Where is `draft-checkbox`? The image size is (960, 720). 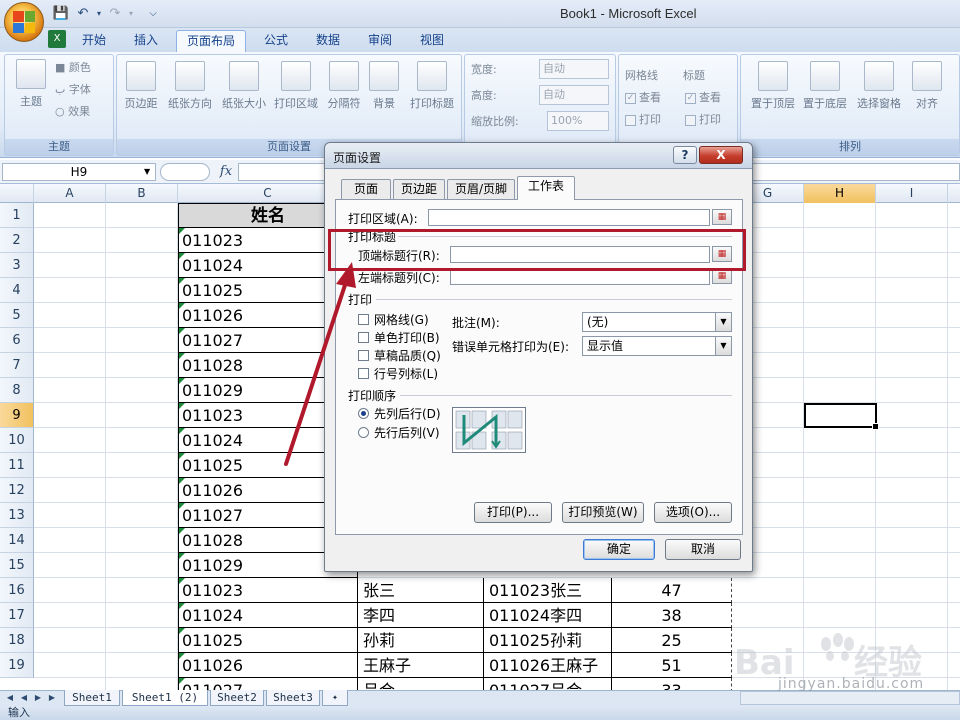
draft-checkbox is located at coordinates (363, 355).